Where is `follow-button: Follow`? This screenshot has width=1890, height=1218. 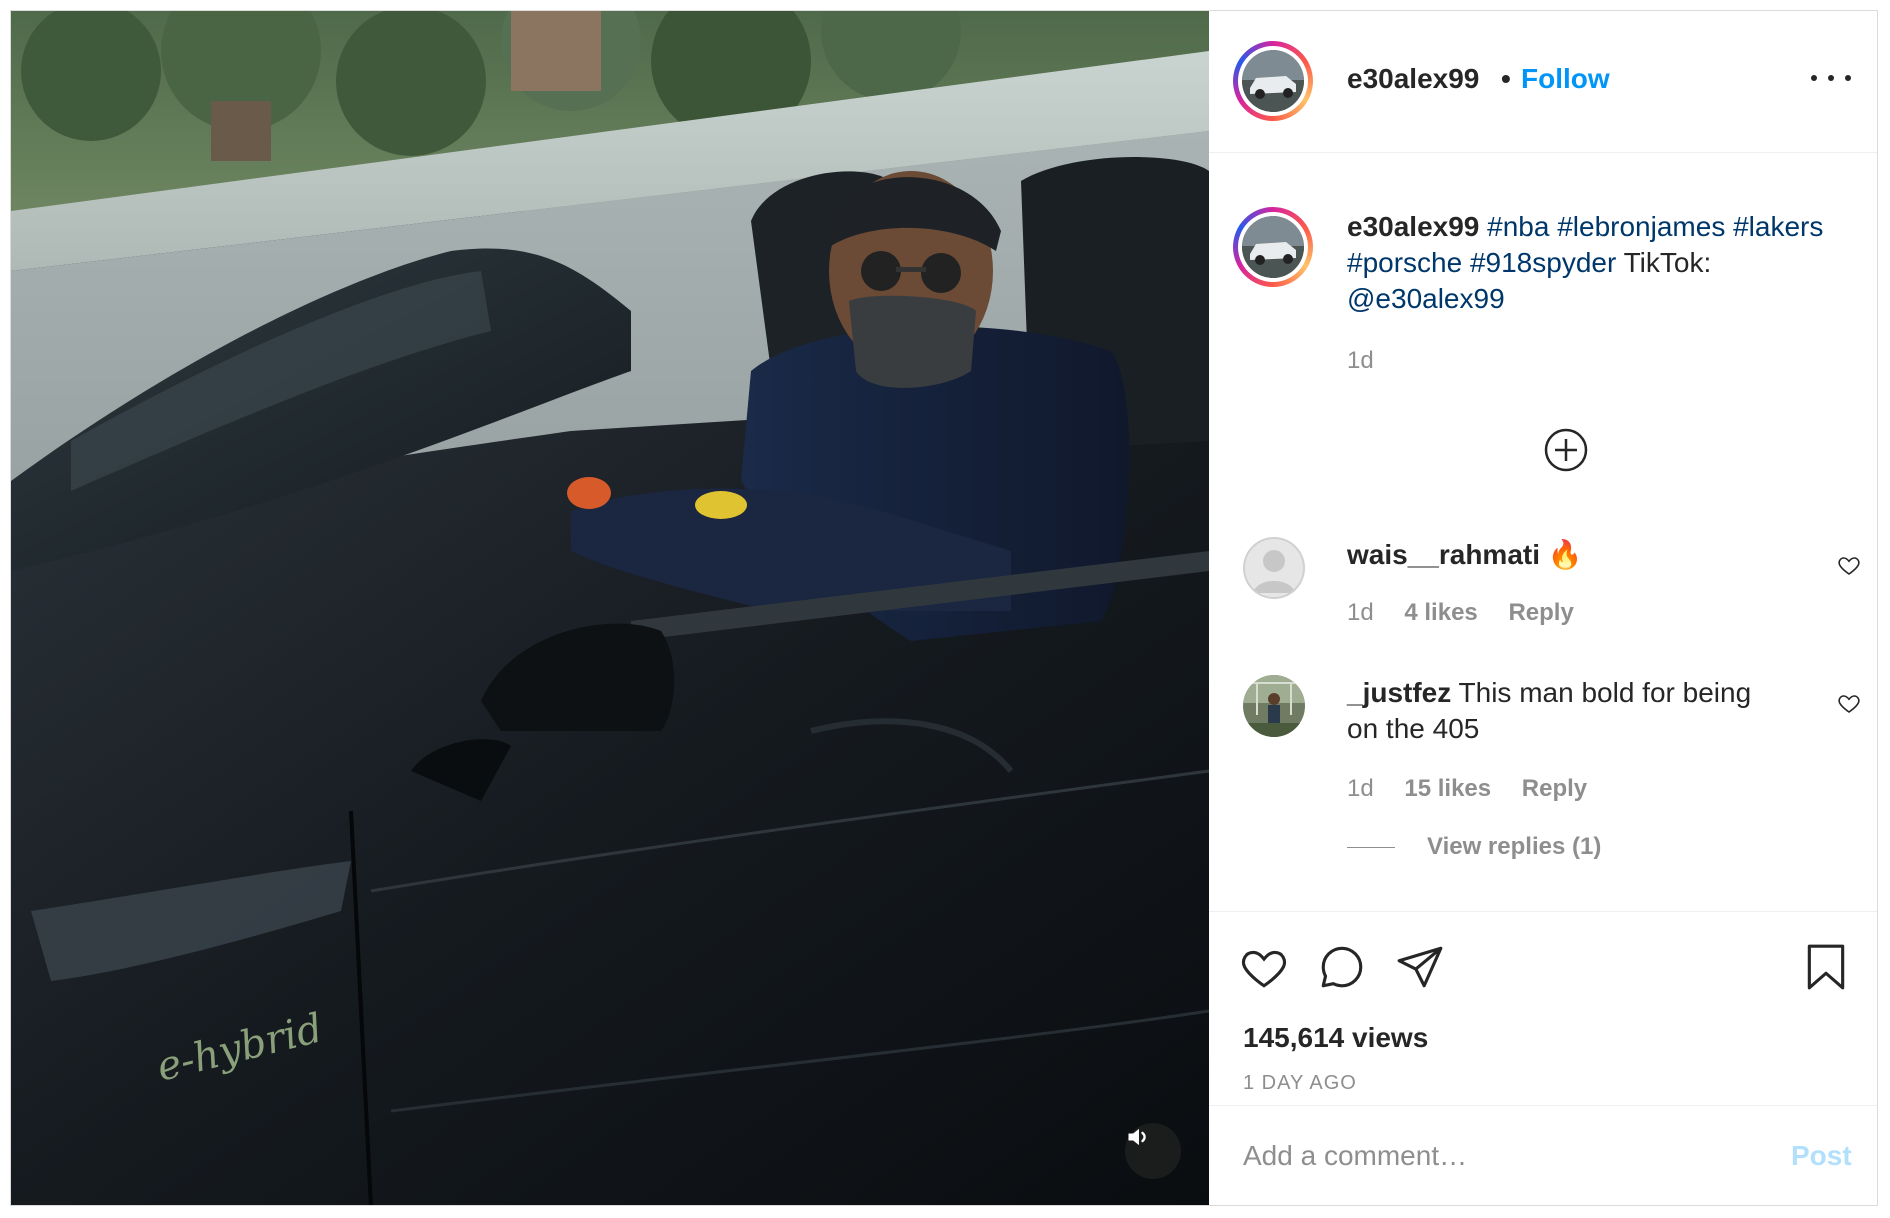
follow-button: Follow is located at coordinates (1565, 79).